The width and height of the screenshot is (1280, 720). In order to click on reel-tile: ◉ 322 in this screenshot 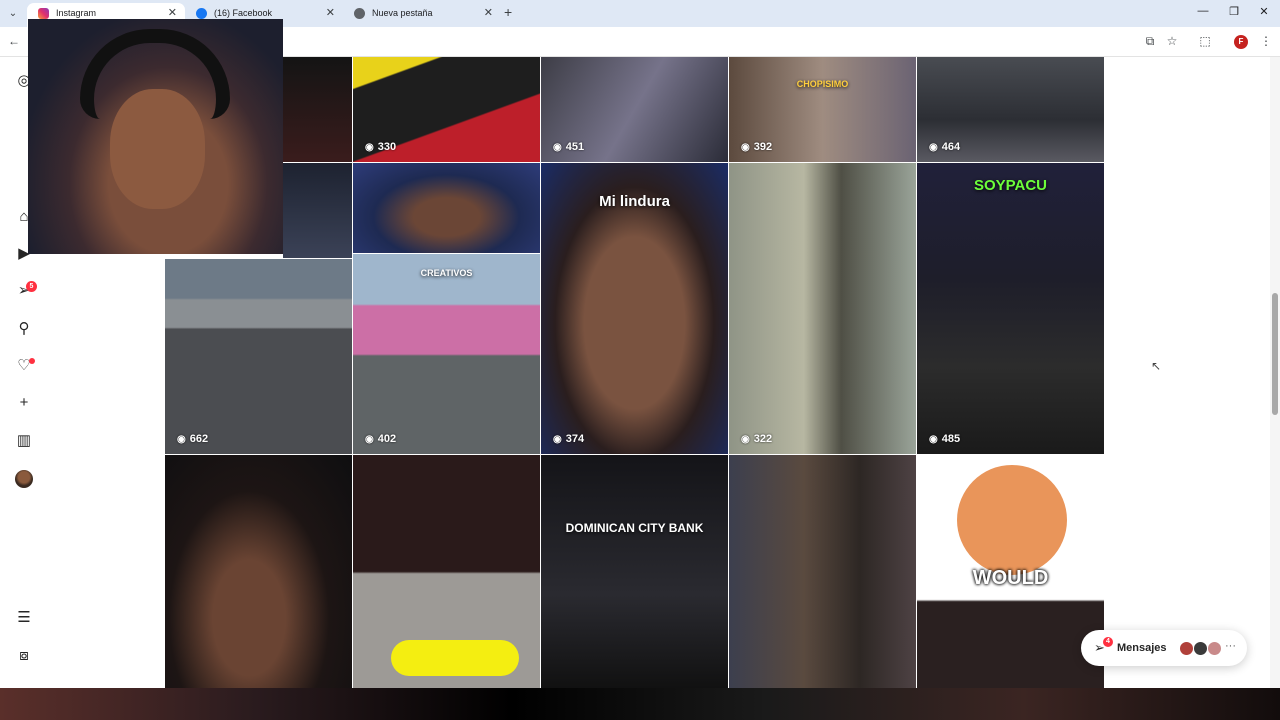, I will do `click(822, 308)`.